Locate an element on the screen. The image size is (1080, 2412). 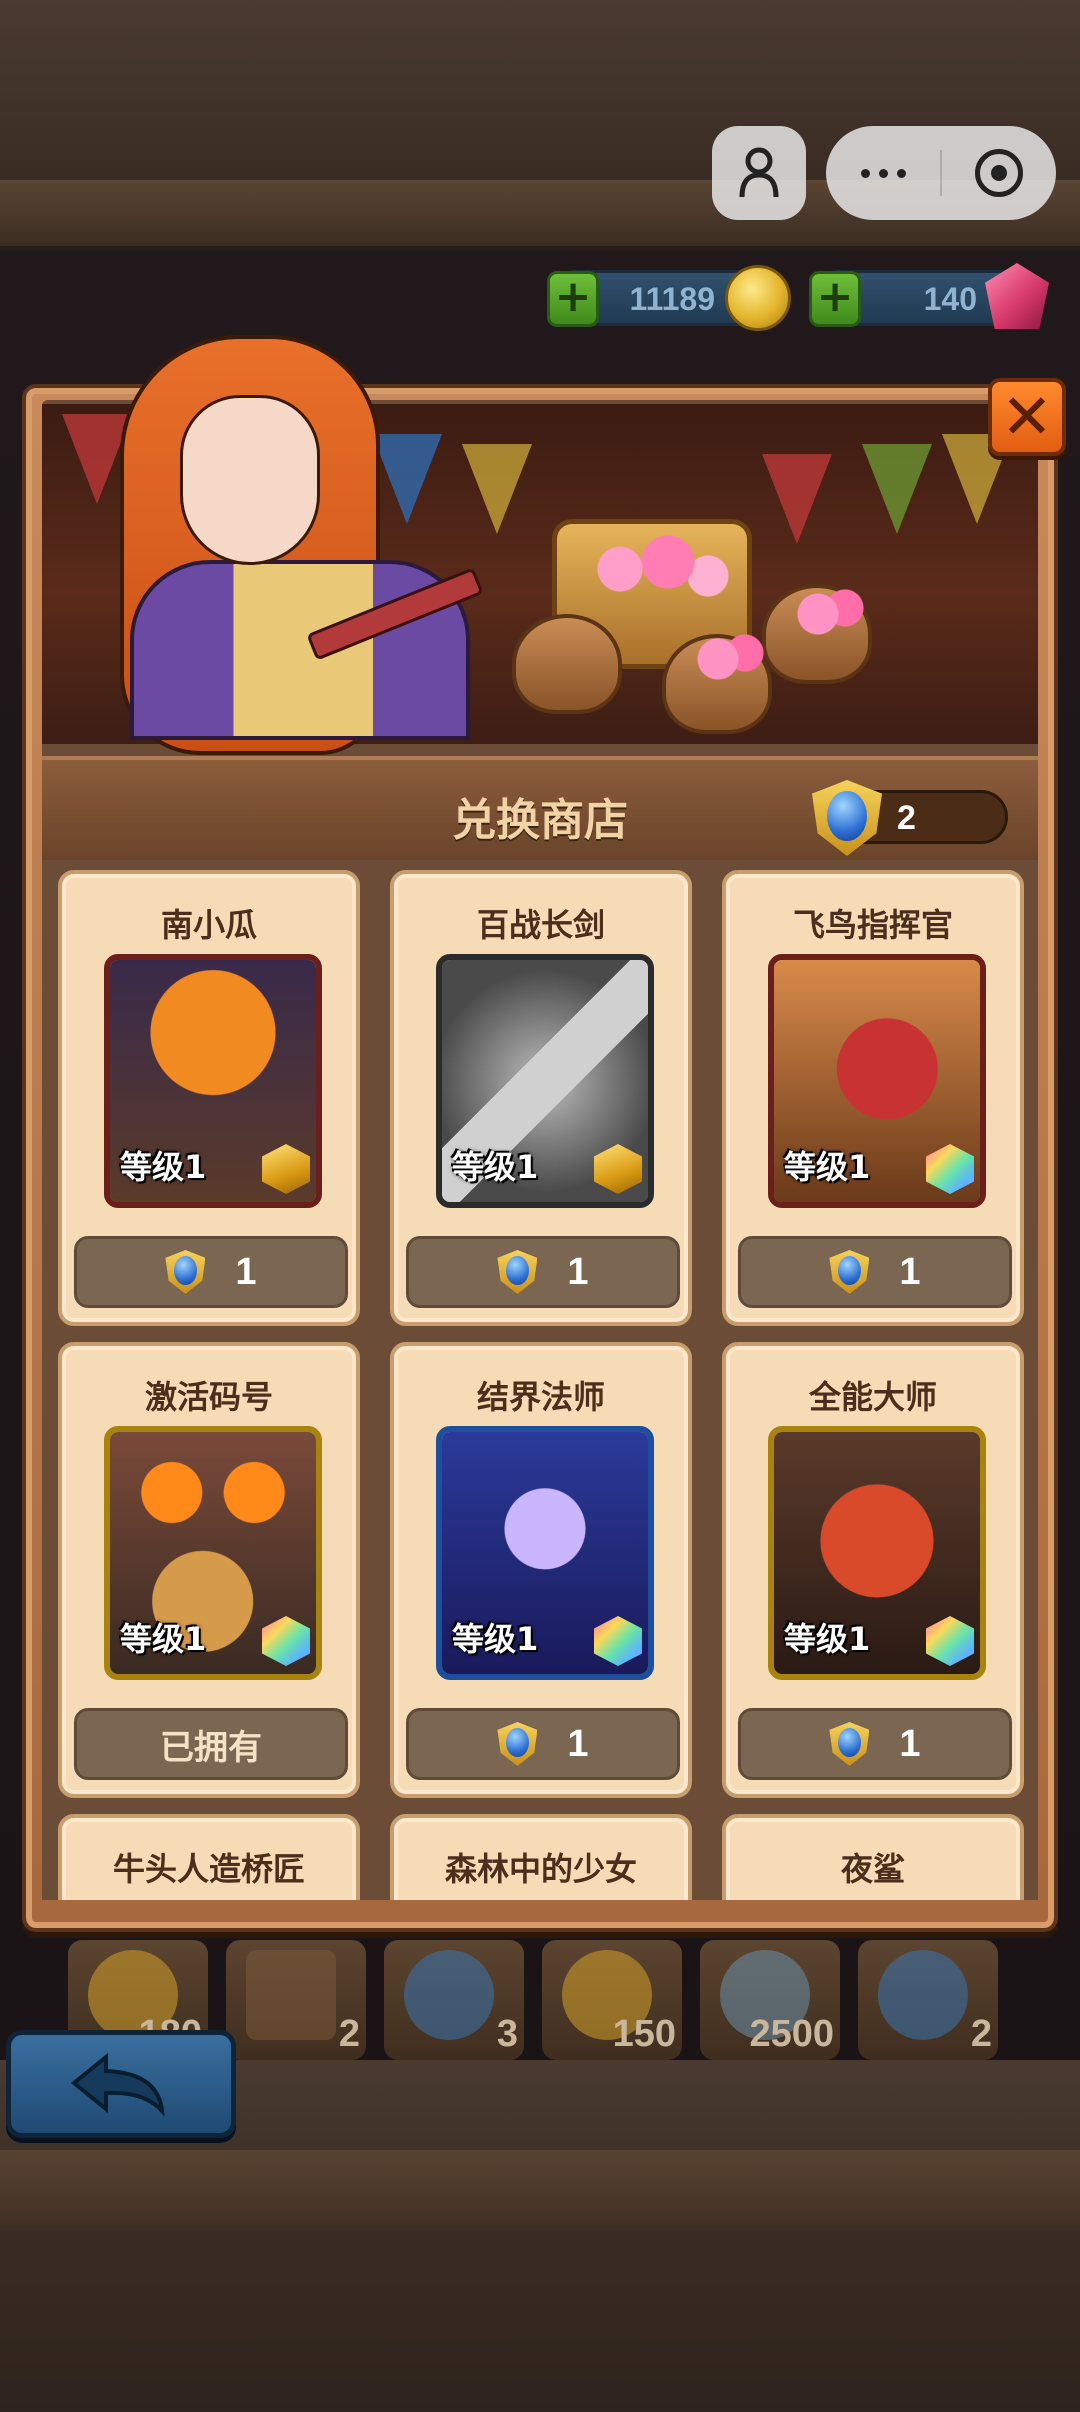
gold-value: 11189 is located at coordinates (672, 299).